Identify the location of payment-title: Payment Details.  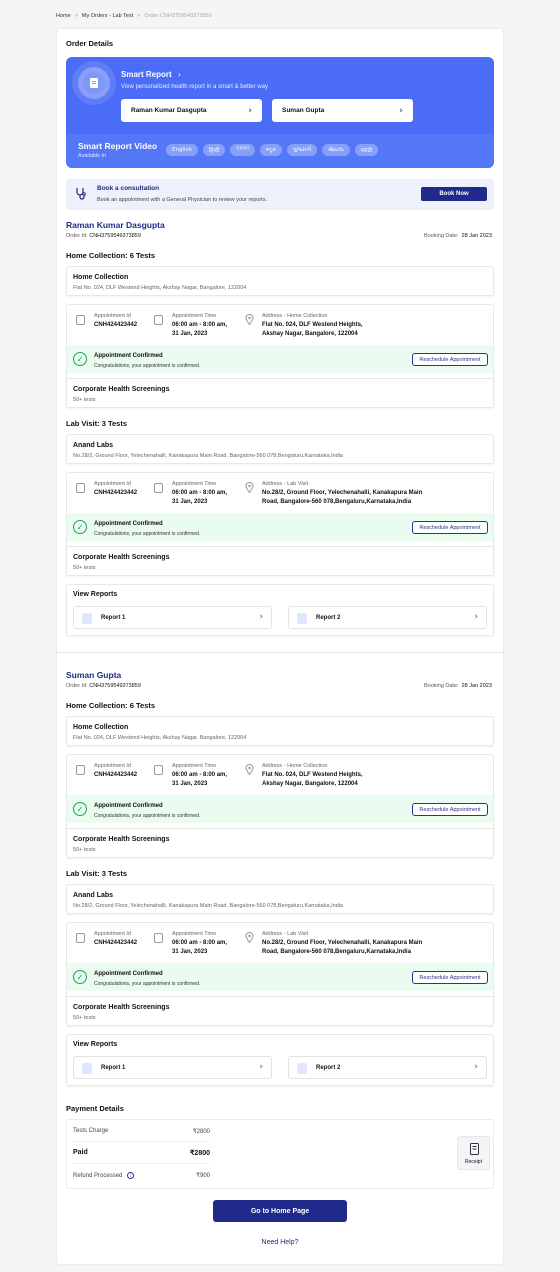
(95, 1108).